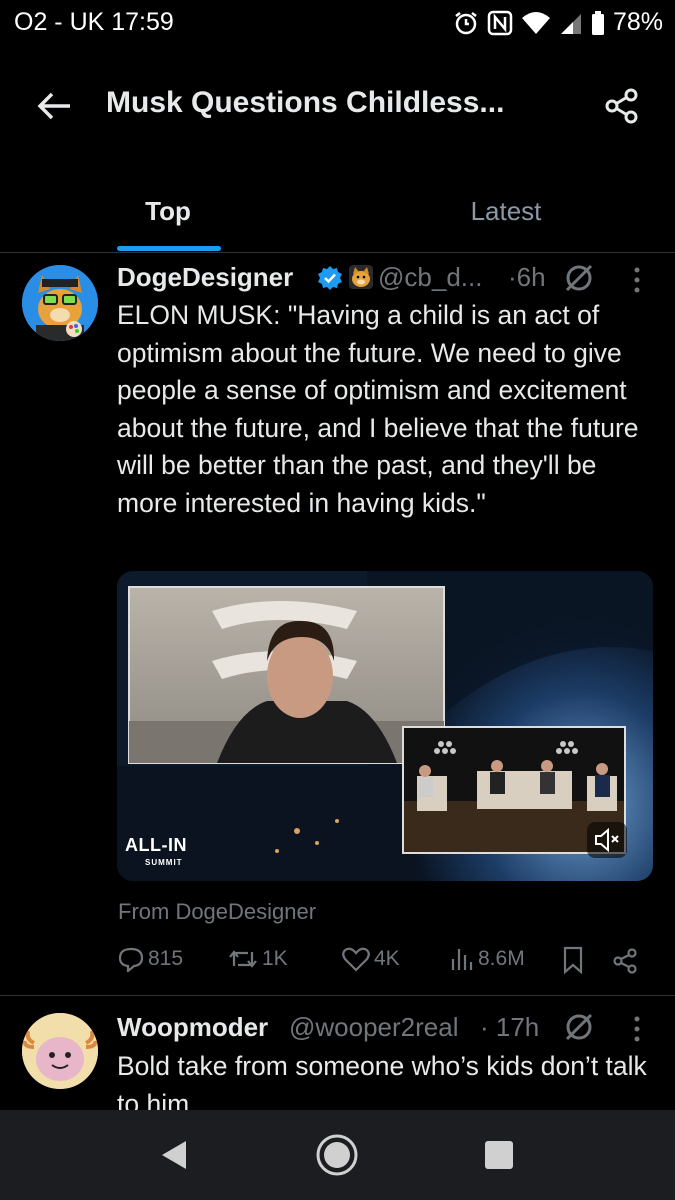 Image resolution: width=675 pixels, height=1200 pixels. I want to click on reply-button: 815, so click(150, 959).